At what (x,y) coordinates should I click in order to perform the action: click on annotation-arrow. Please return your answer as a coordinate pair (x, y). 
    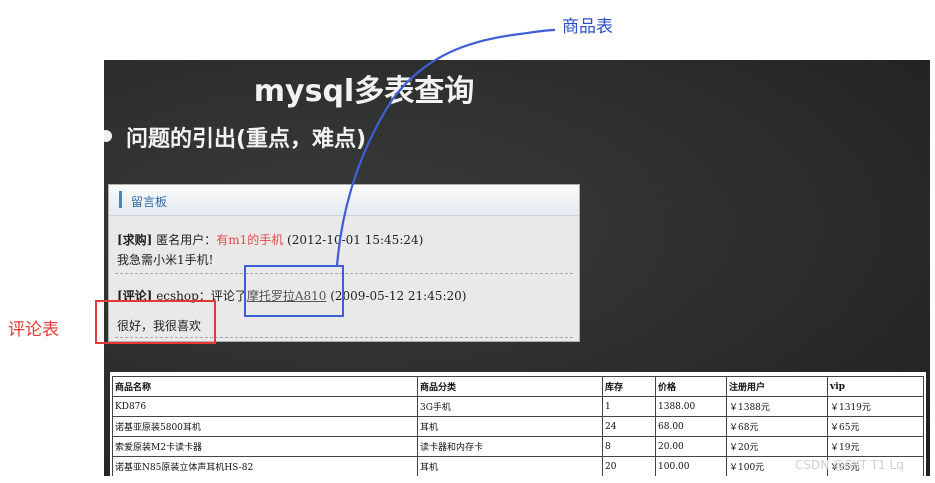
    Looking at the image, I should click on (445, 147).